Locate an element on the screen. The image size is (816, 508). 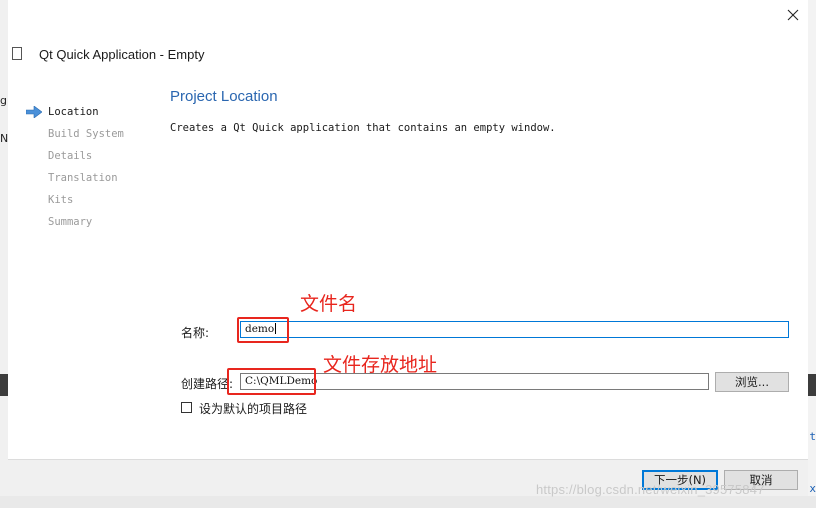
name-label: 名称: is located at coordinates (195, 333).